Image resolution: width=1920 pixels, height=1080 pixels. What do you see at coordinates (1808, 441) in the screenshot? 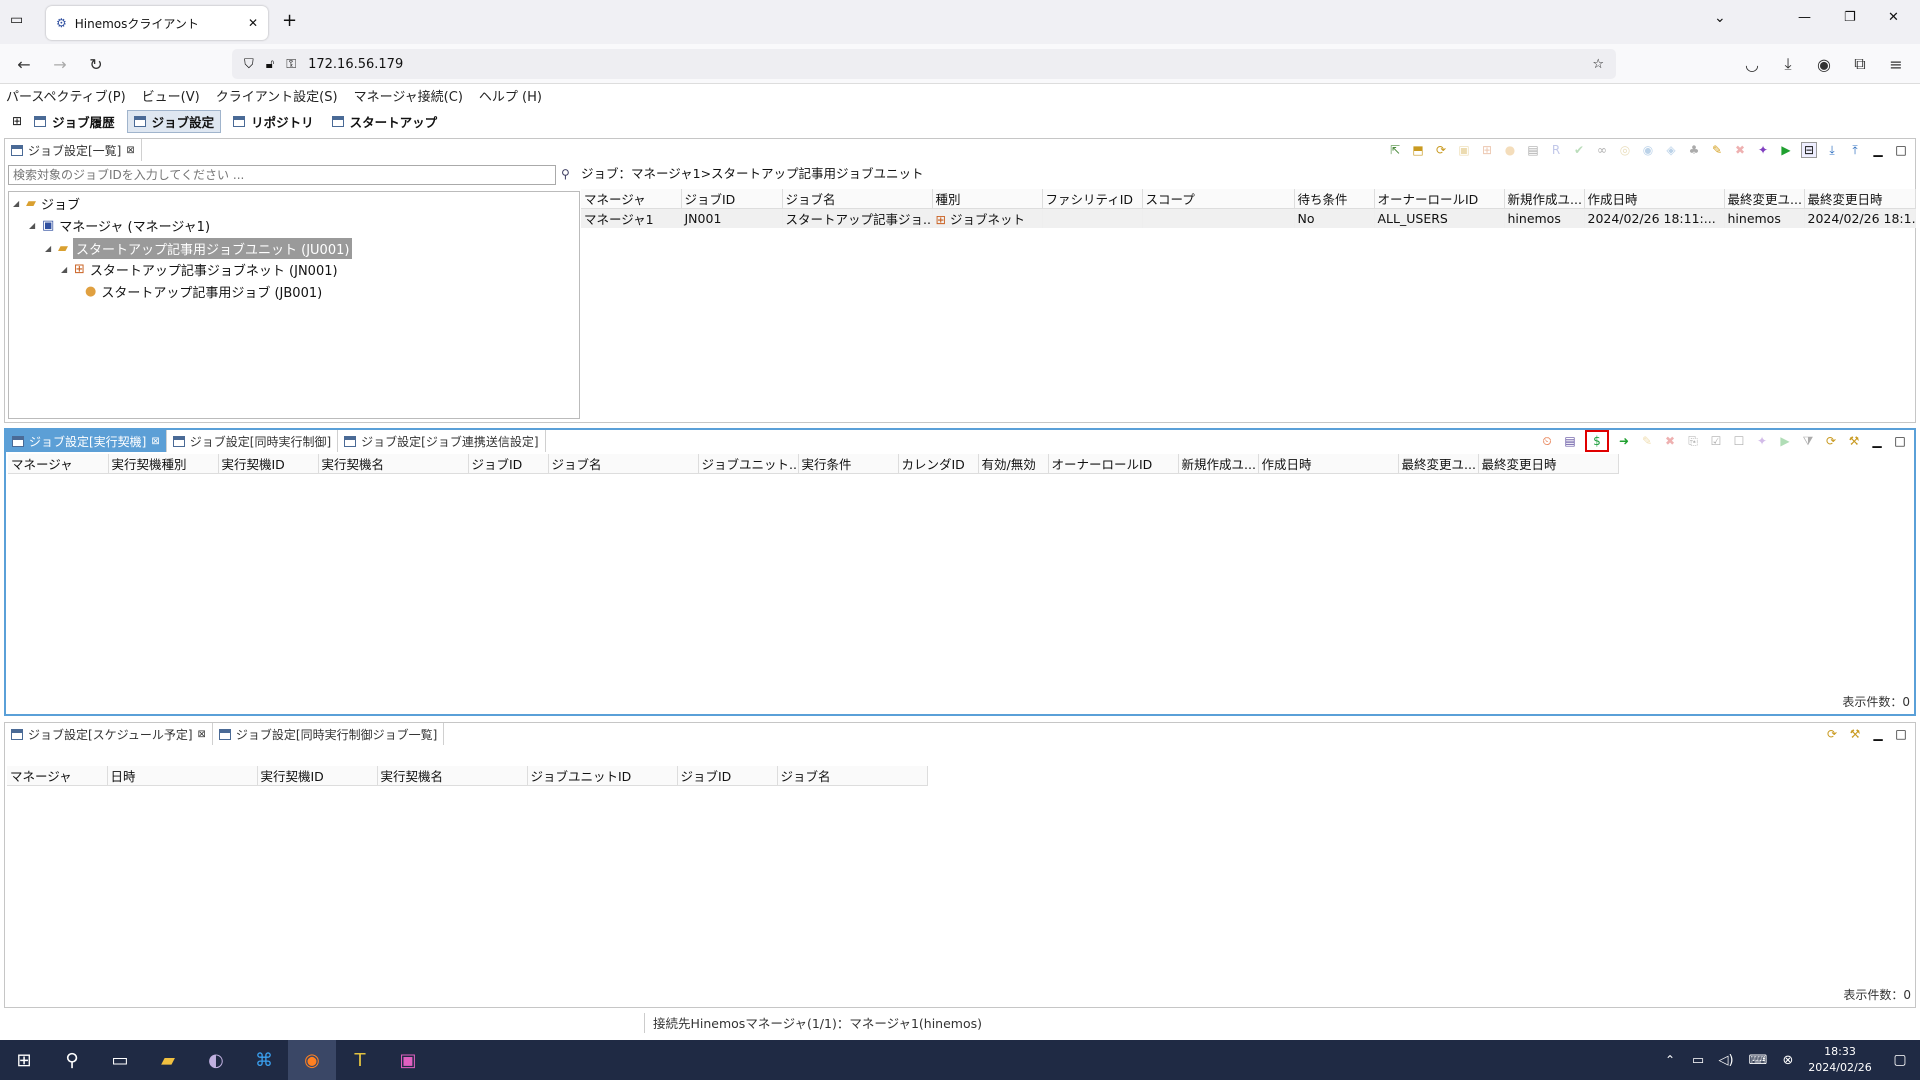
I see `filter-icon: ⧩` at bounding box center [1808, 441].